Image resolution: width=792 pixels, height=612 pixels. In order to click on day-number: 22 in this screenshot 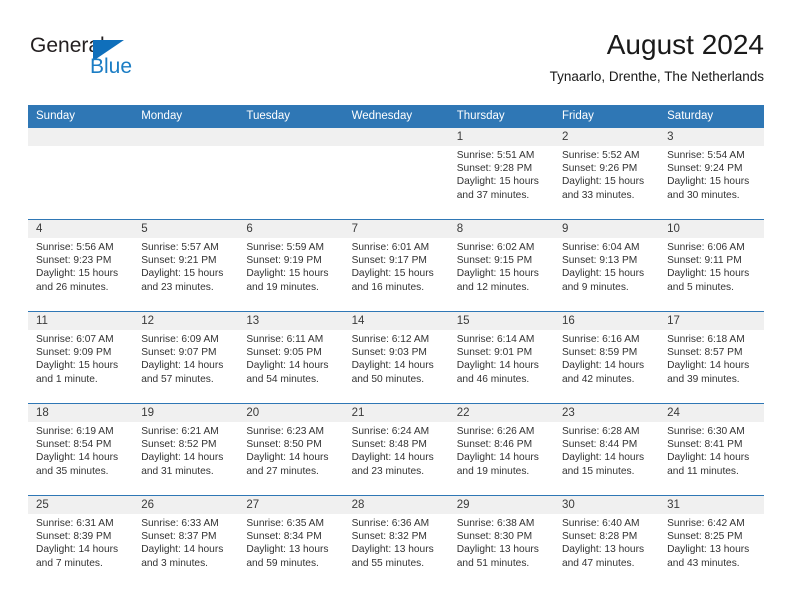, I will do `click(501, 412)`.